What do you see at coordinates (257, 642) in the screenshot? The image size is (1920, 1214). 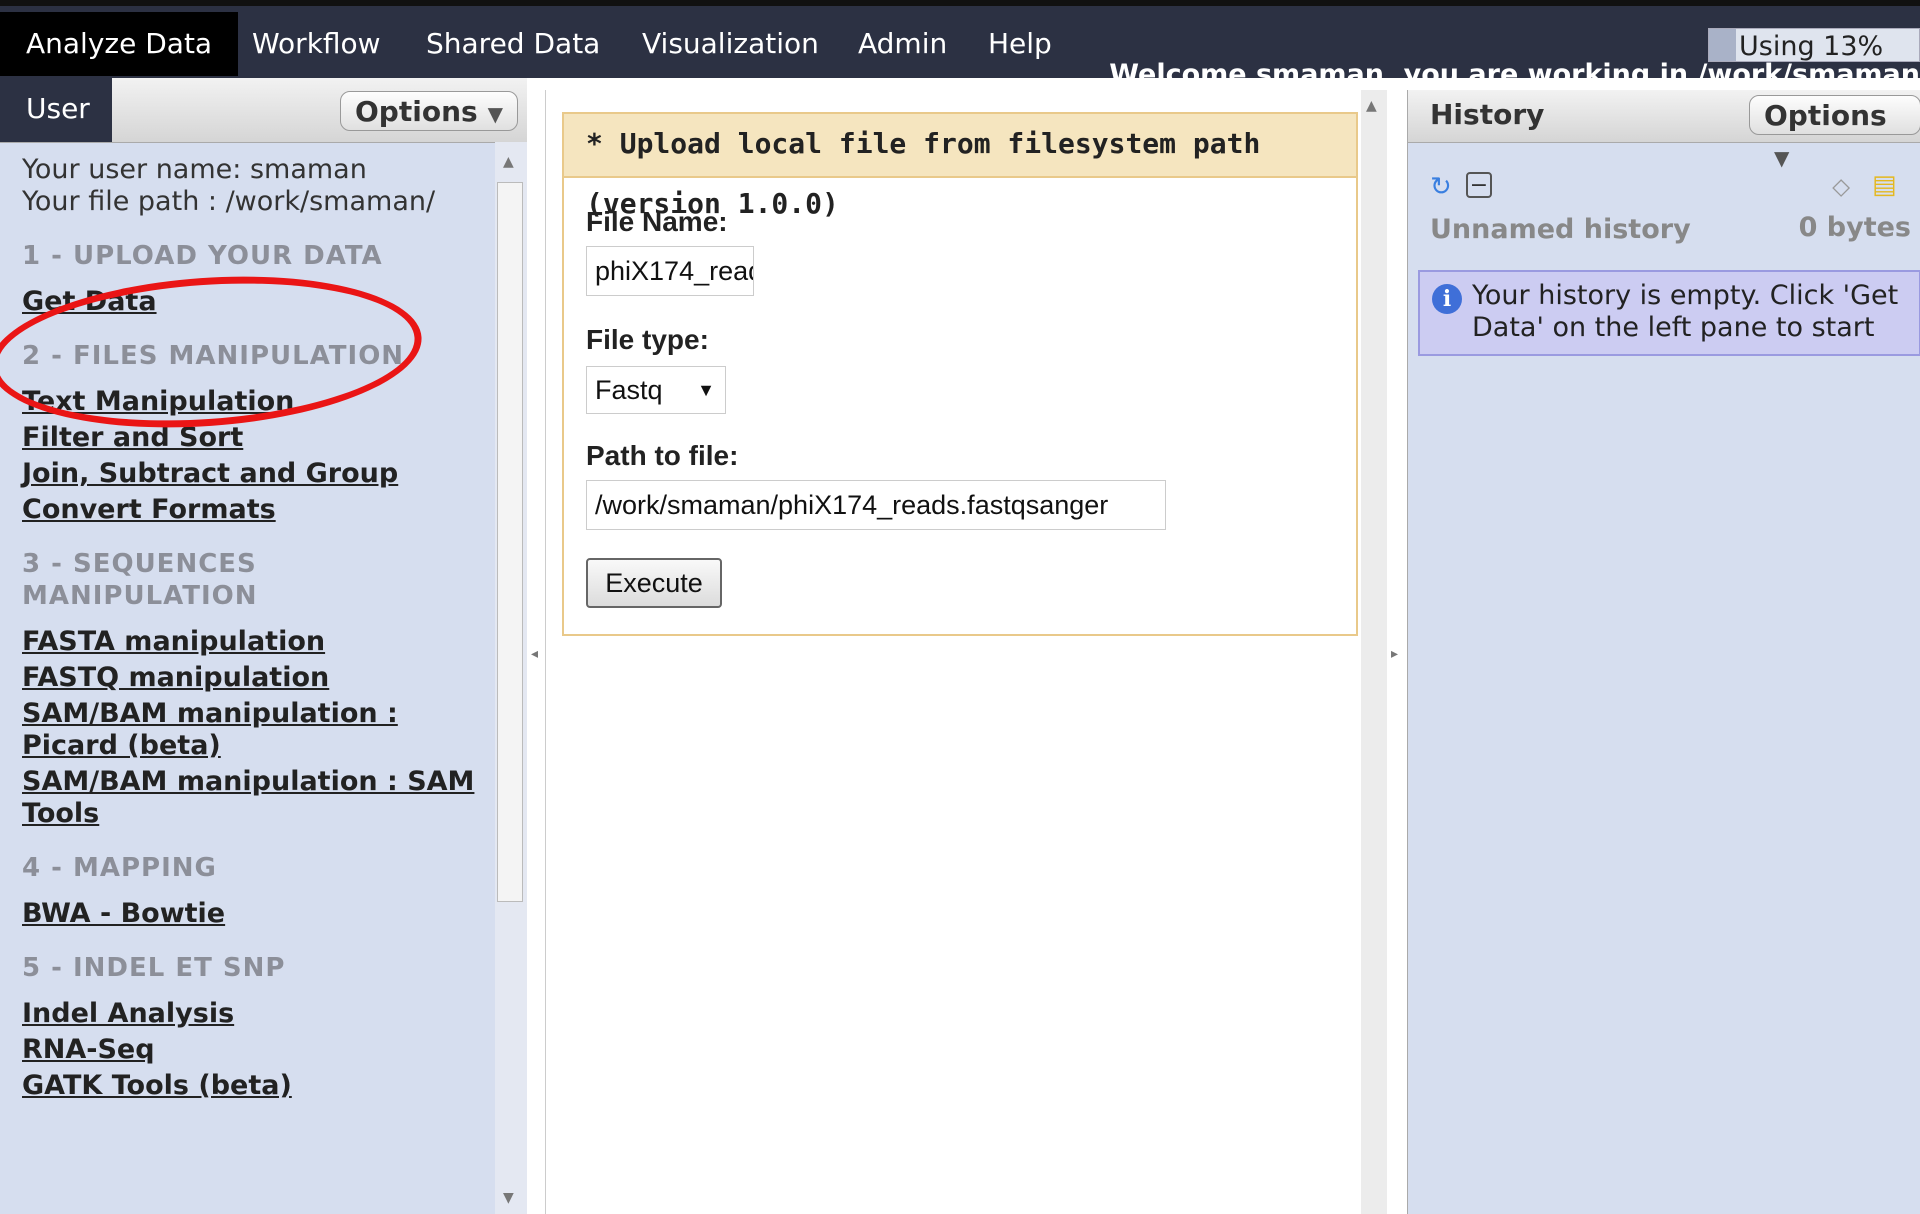 I see `tool-link: FASTA manipulation` at bounding box center [257, 642].